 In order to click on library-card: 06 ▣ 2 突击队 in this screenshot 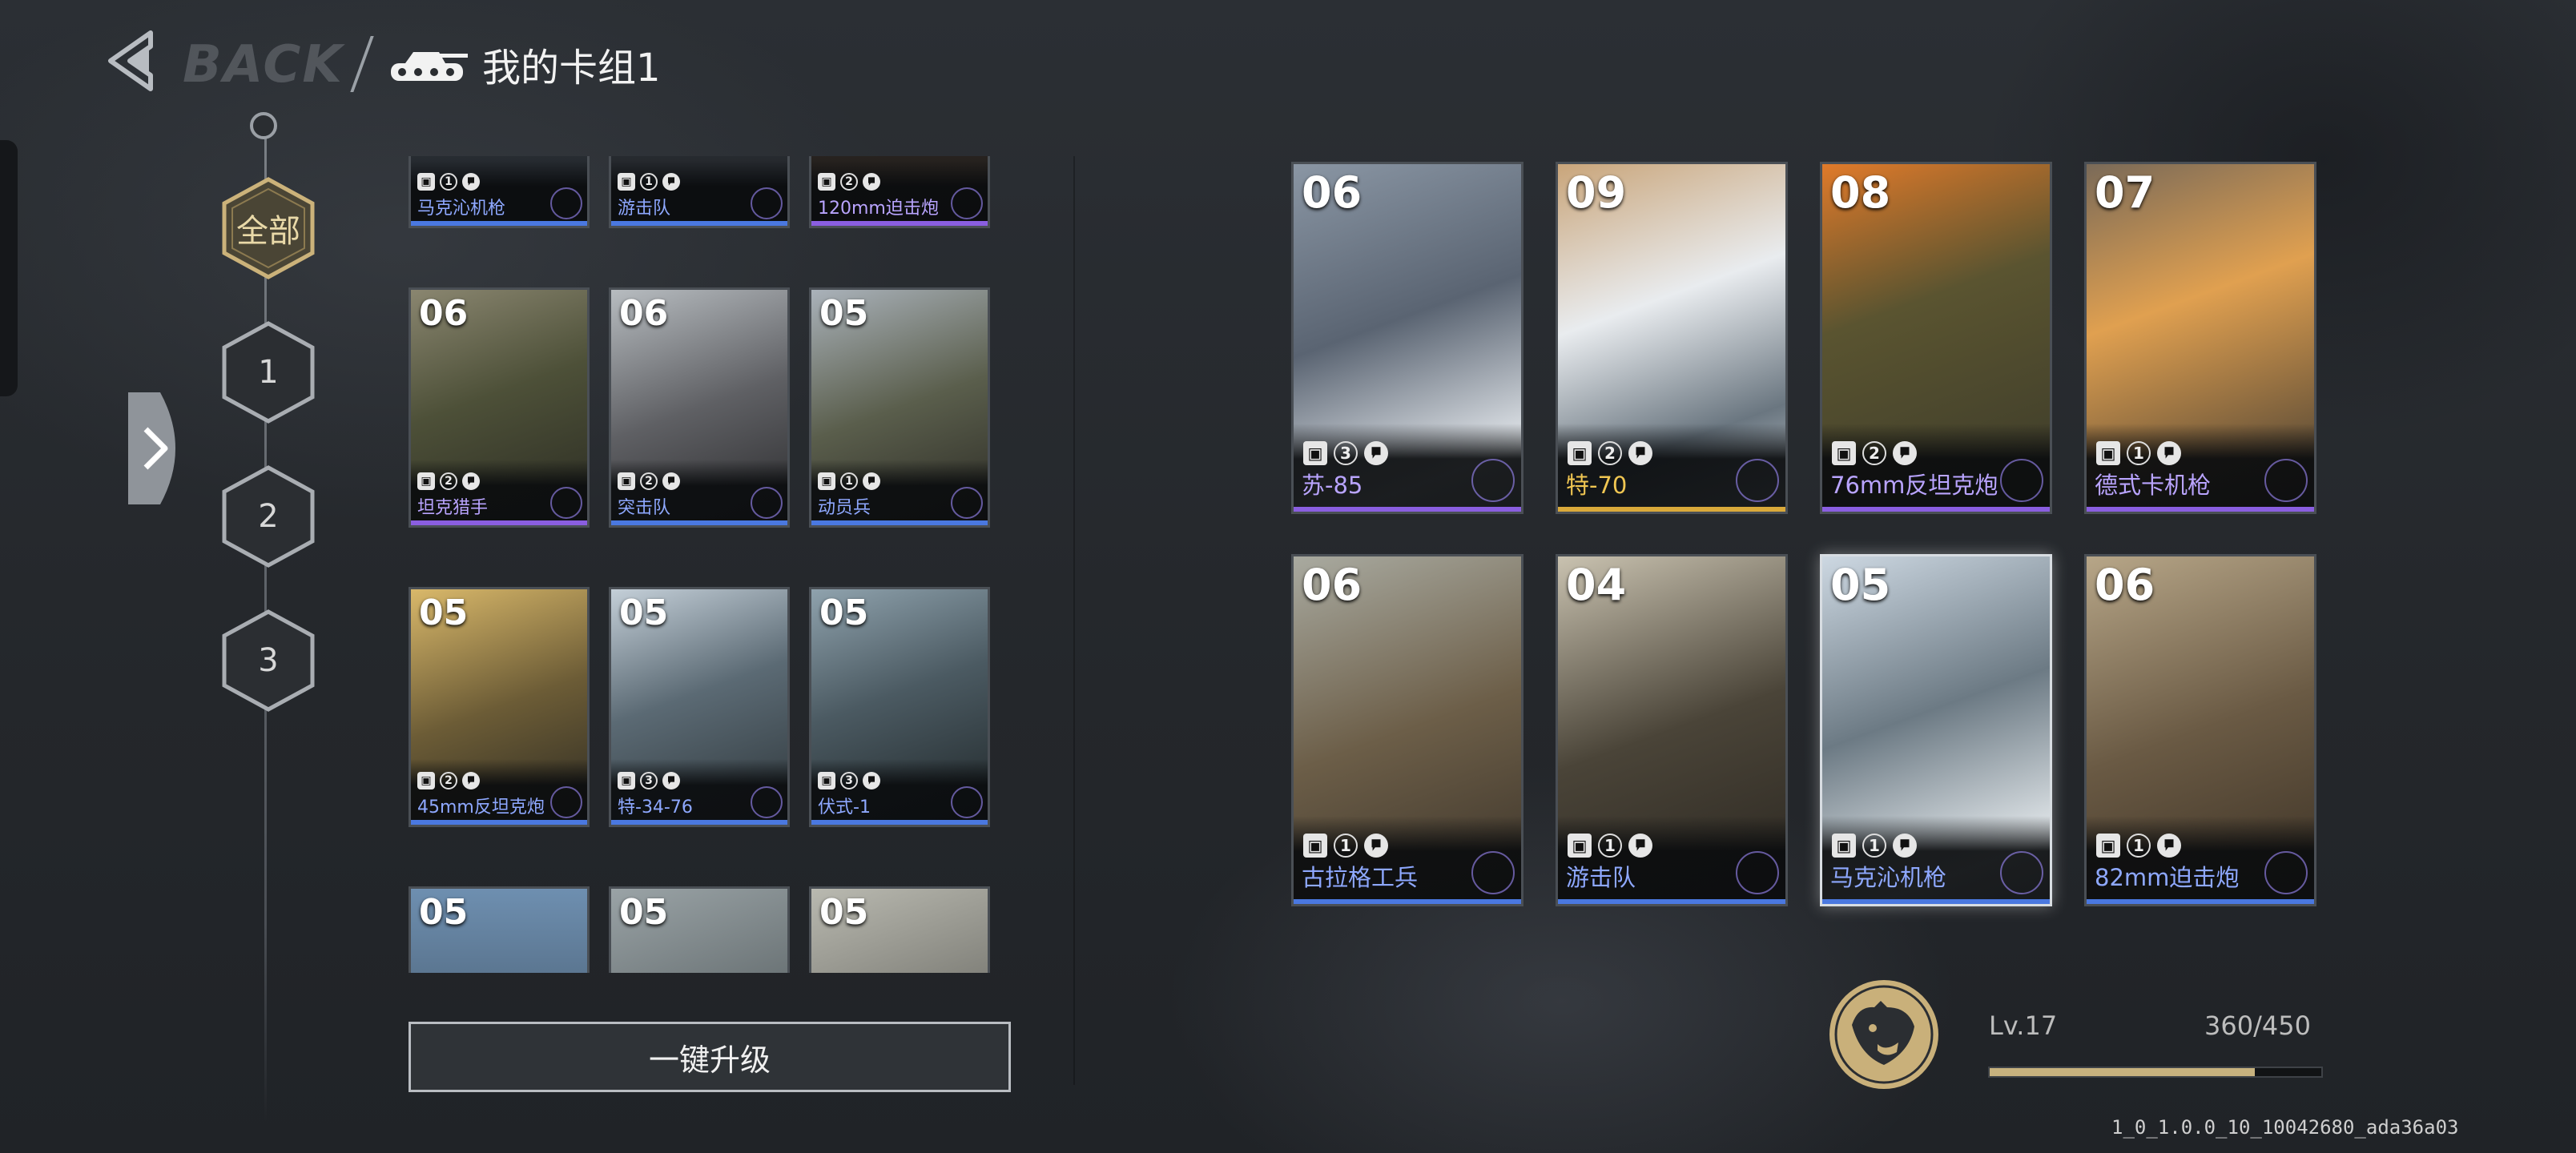, I will do `click(699, 408)`.